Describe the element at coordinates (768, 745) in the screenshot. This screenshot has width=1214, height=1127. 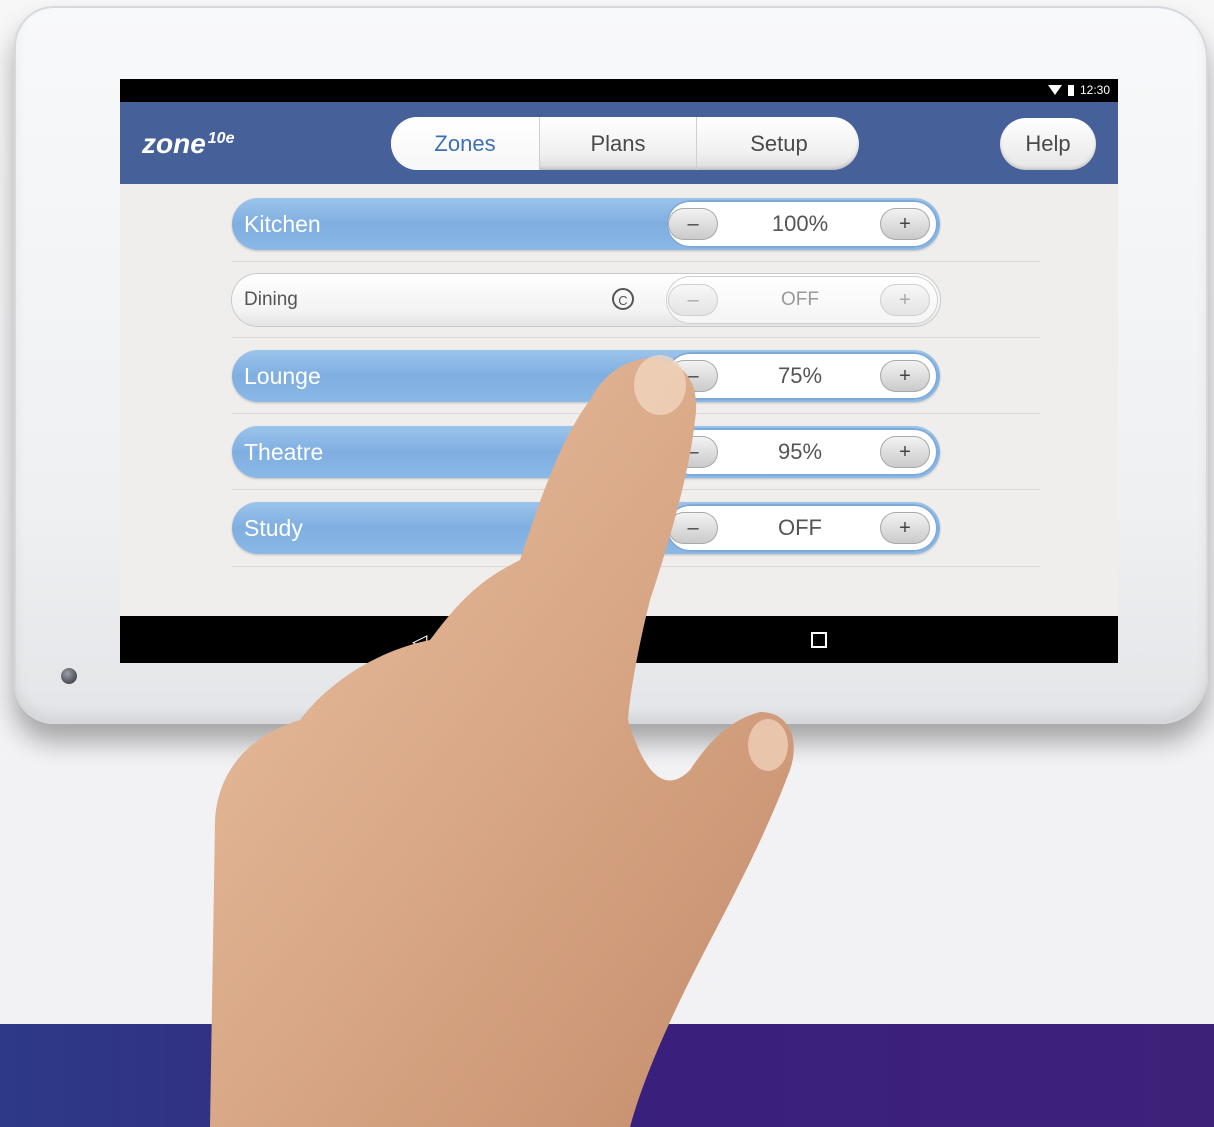
I see `thumbnail` at that location.